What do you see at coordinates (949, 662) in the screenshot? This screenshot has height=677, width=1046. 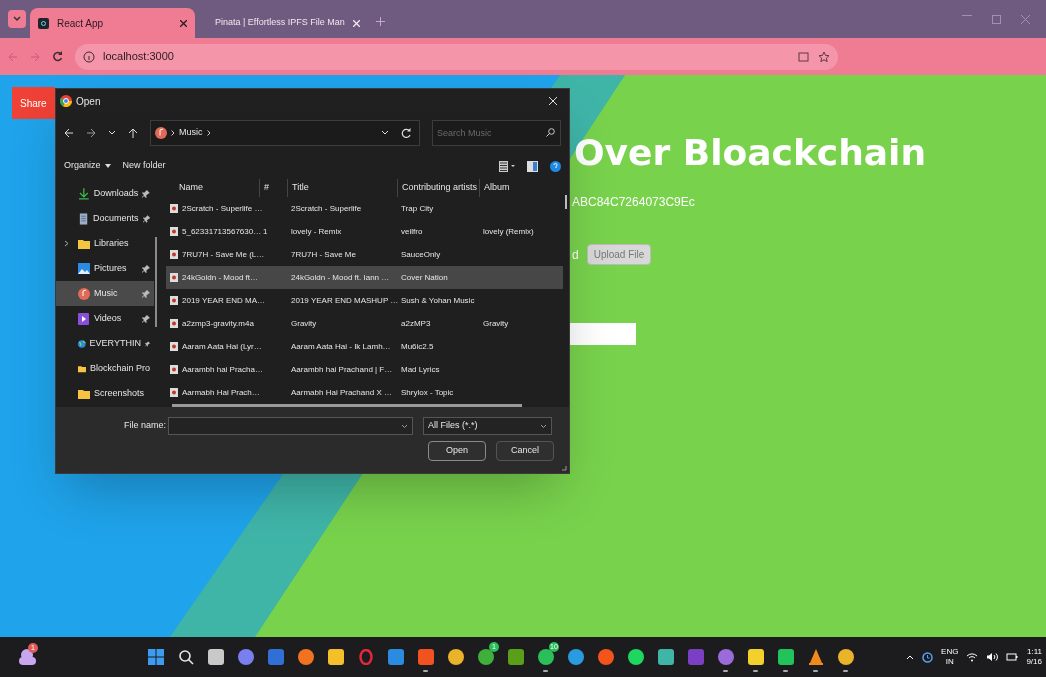 I see `region-text: IN` at bounding box center [949, 662].